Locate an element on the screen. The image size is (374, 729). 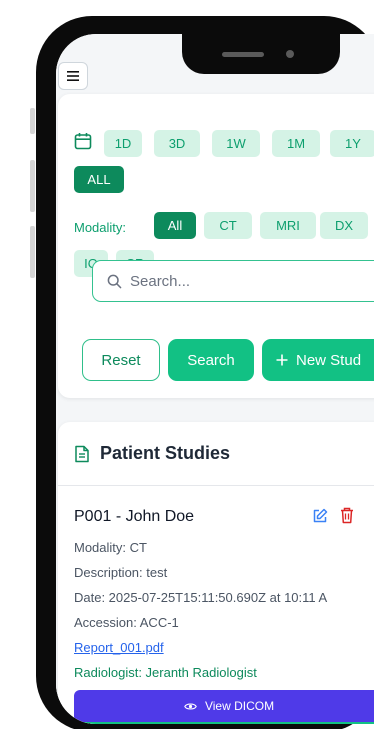
document-icon is located at coordinates (82, 453).